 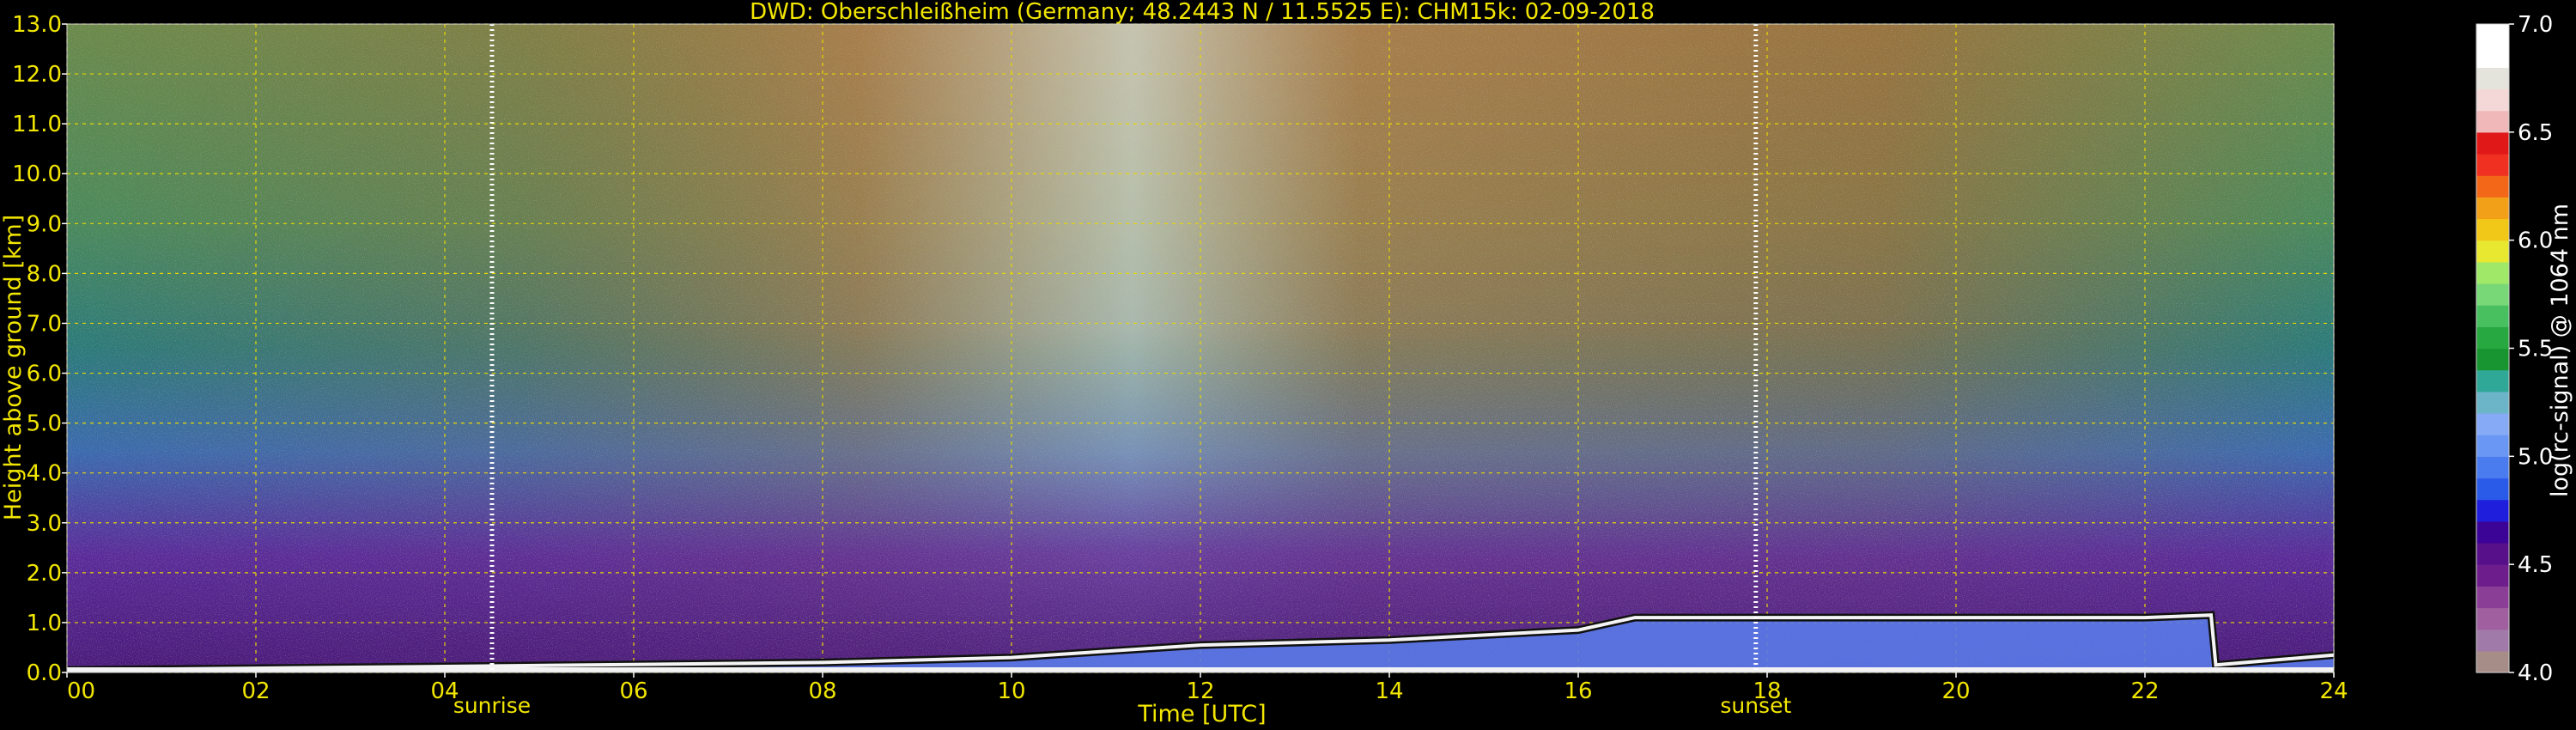 What do you see at coordinates (2560, 350) in the screenshot?
I see `colorbar-label: log(rc-signal) @ 1064 nm` at bounding box center [2560, 350].